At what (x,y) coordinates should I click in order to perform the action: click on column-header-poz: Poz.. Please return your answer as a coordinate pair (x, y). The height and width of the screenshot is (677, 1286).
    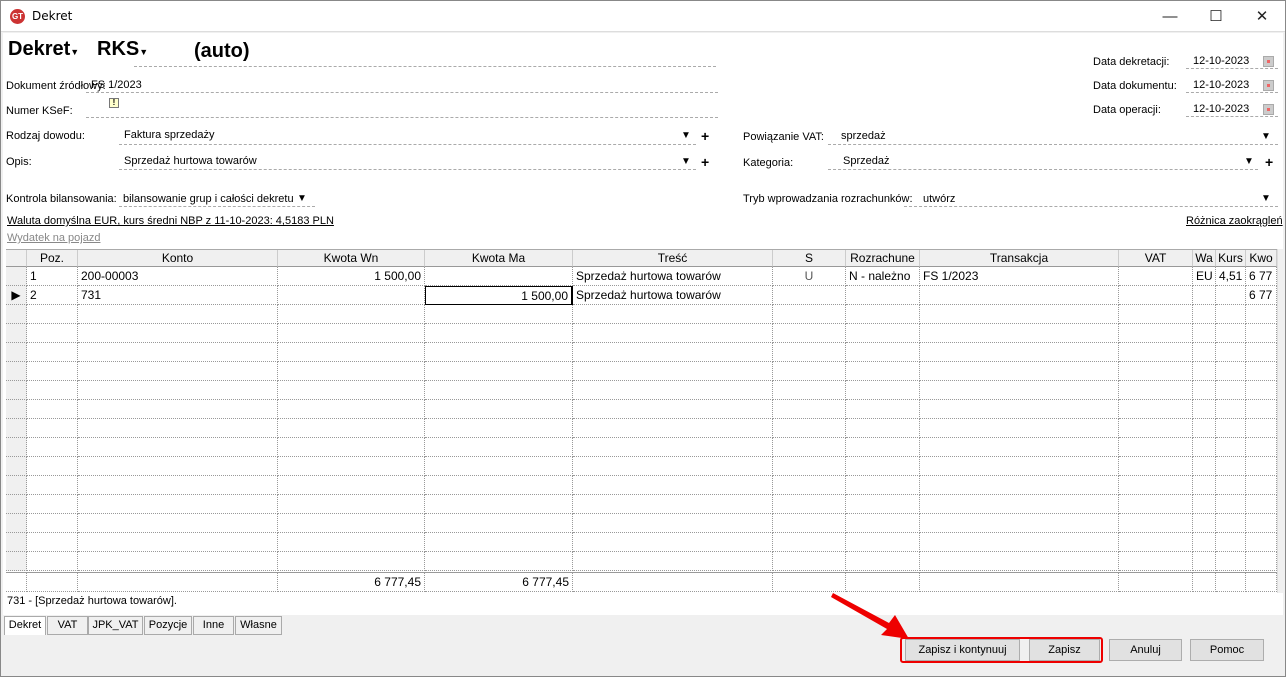
    Looking at the image, I should click on (52, 258).